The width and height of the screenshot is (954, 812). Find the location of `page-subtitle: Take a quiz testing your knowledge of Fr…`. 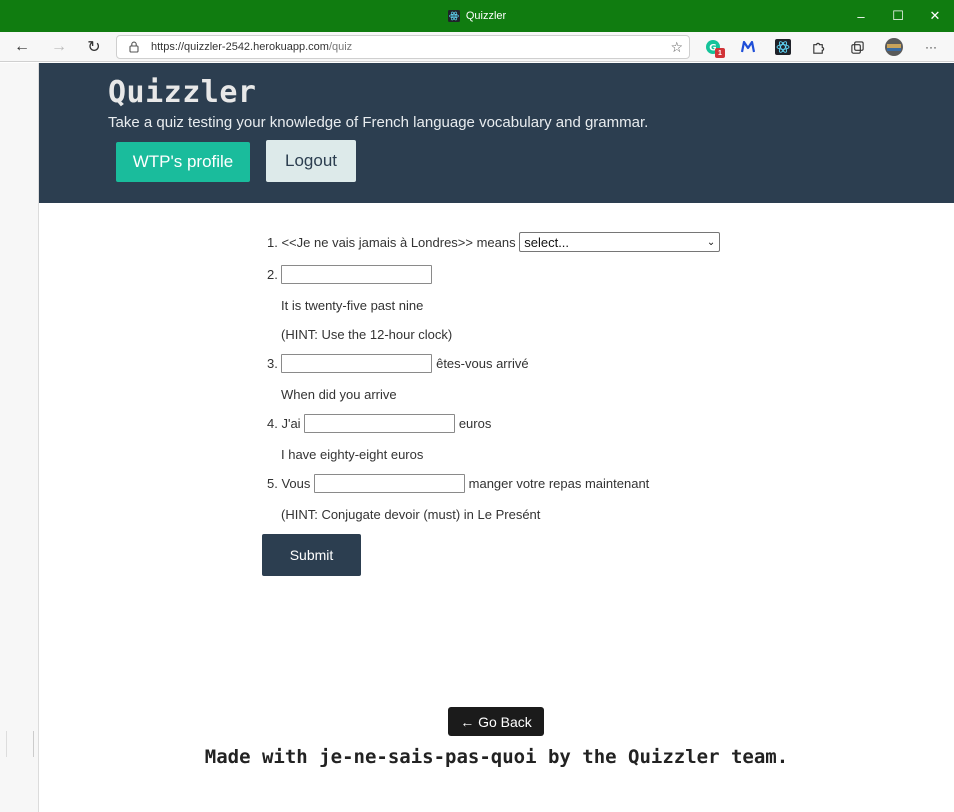

page-subtitle: Take a quiz testing your knowledge of Fr… is located at coordinates (378, 122).